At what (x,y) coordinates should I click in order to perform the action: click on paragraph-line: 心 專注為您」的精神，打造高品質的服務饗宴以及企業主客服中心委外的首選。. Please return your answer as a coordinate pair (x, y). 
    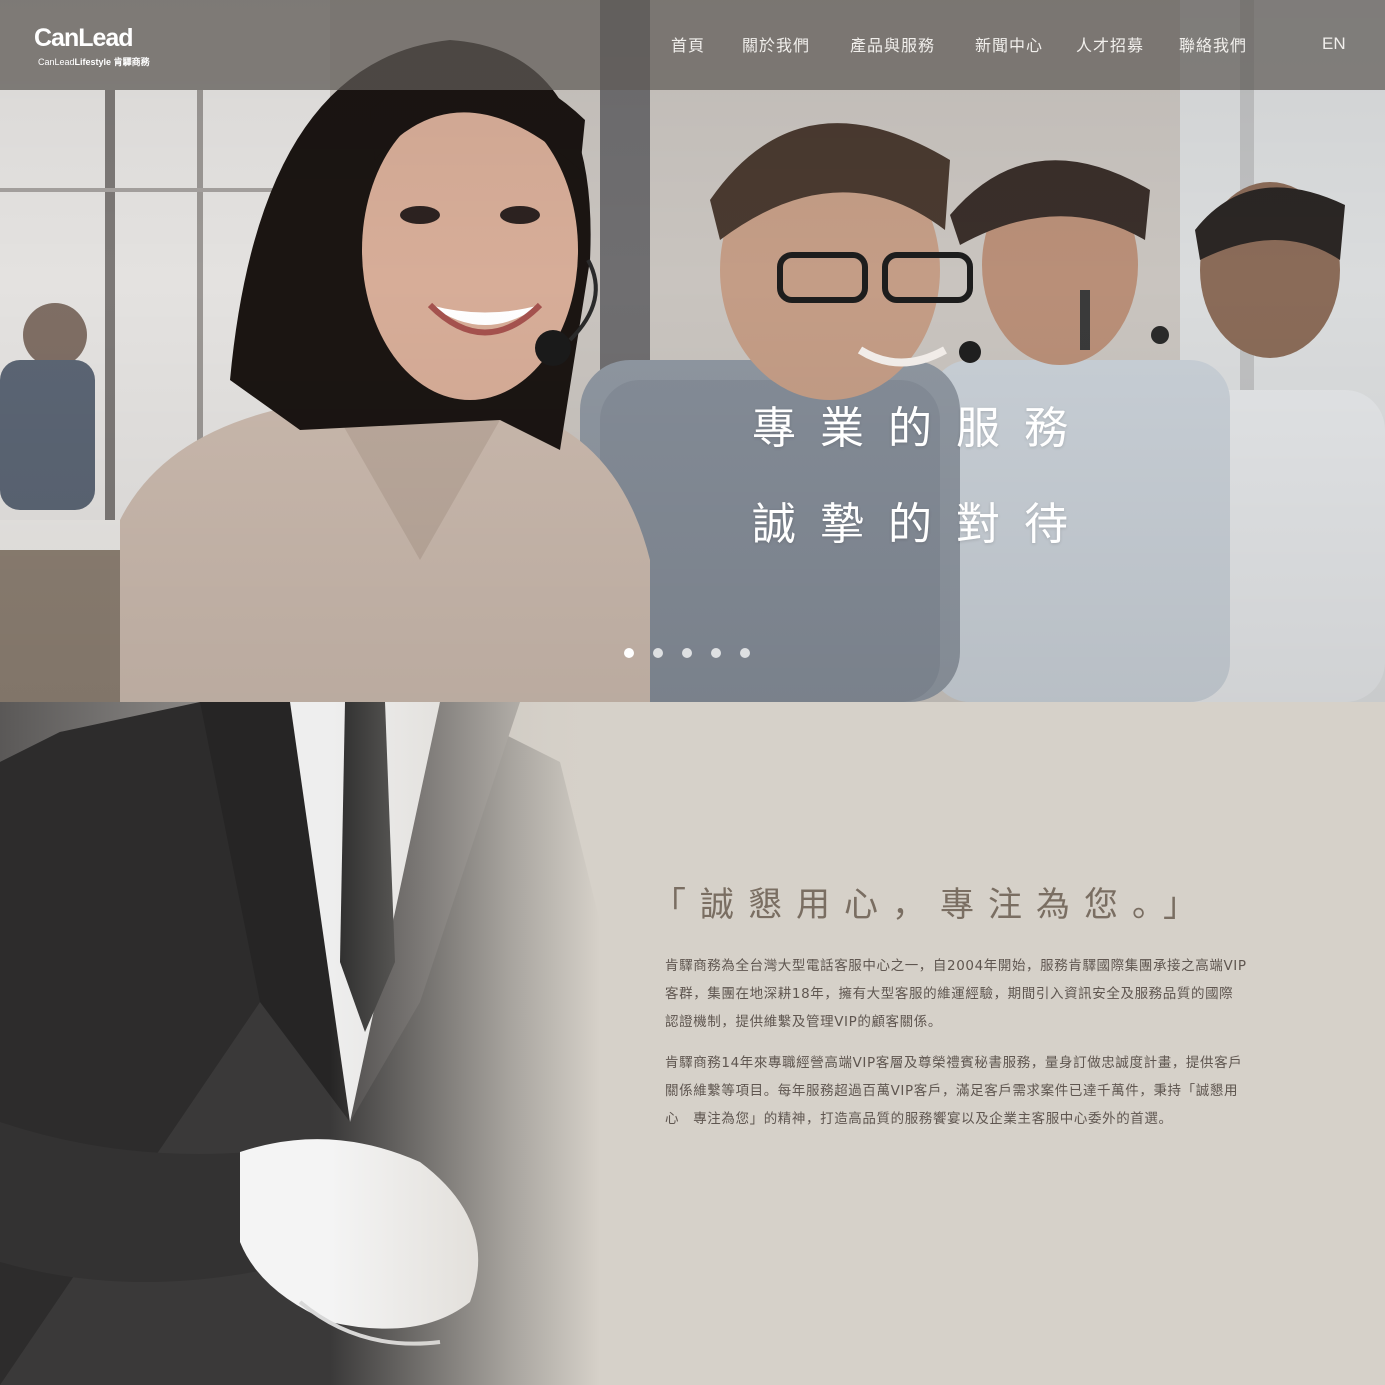
    Looking at the image, I should click on (919, 1119).